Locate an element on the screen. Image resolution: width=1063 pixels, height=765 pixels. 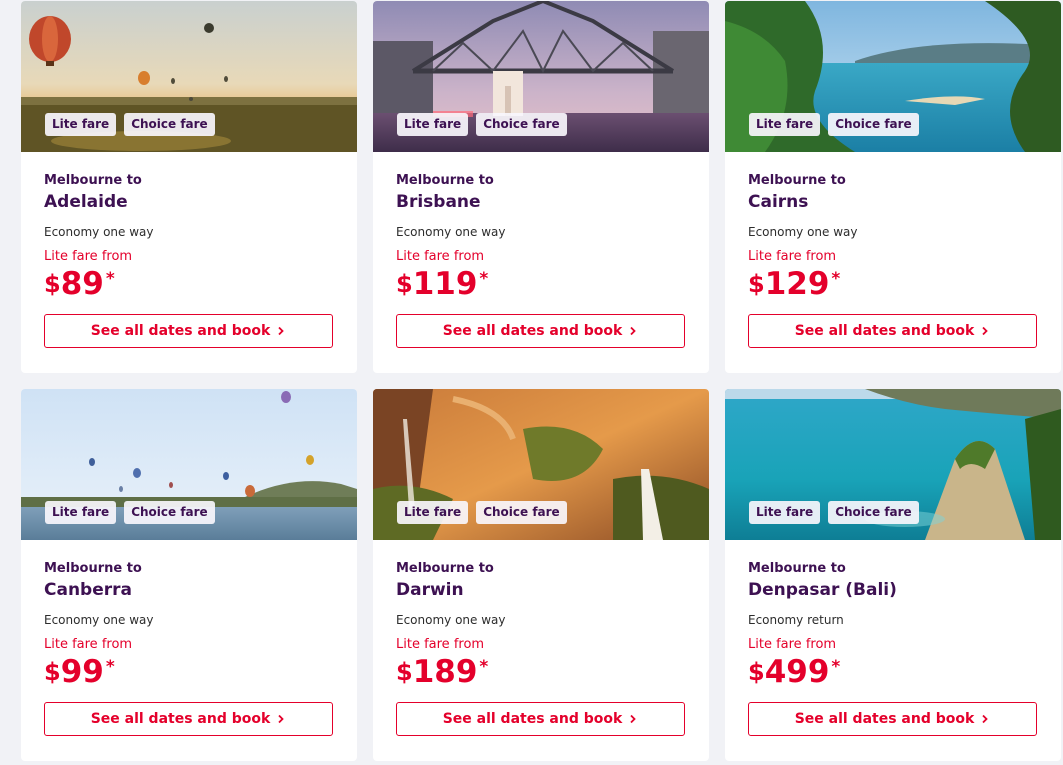
price: $ 129 * is located at coordinates (893, 284).